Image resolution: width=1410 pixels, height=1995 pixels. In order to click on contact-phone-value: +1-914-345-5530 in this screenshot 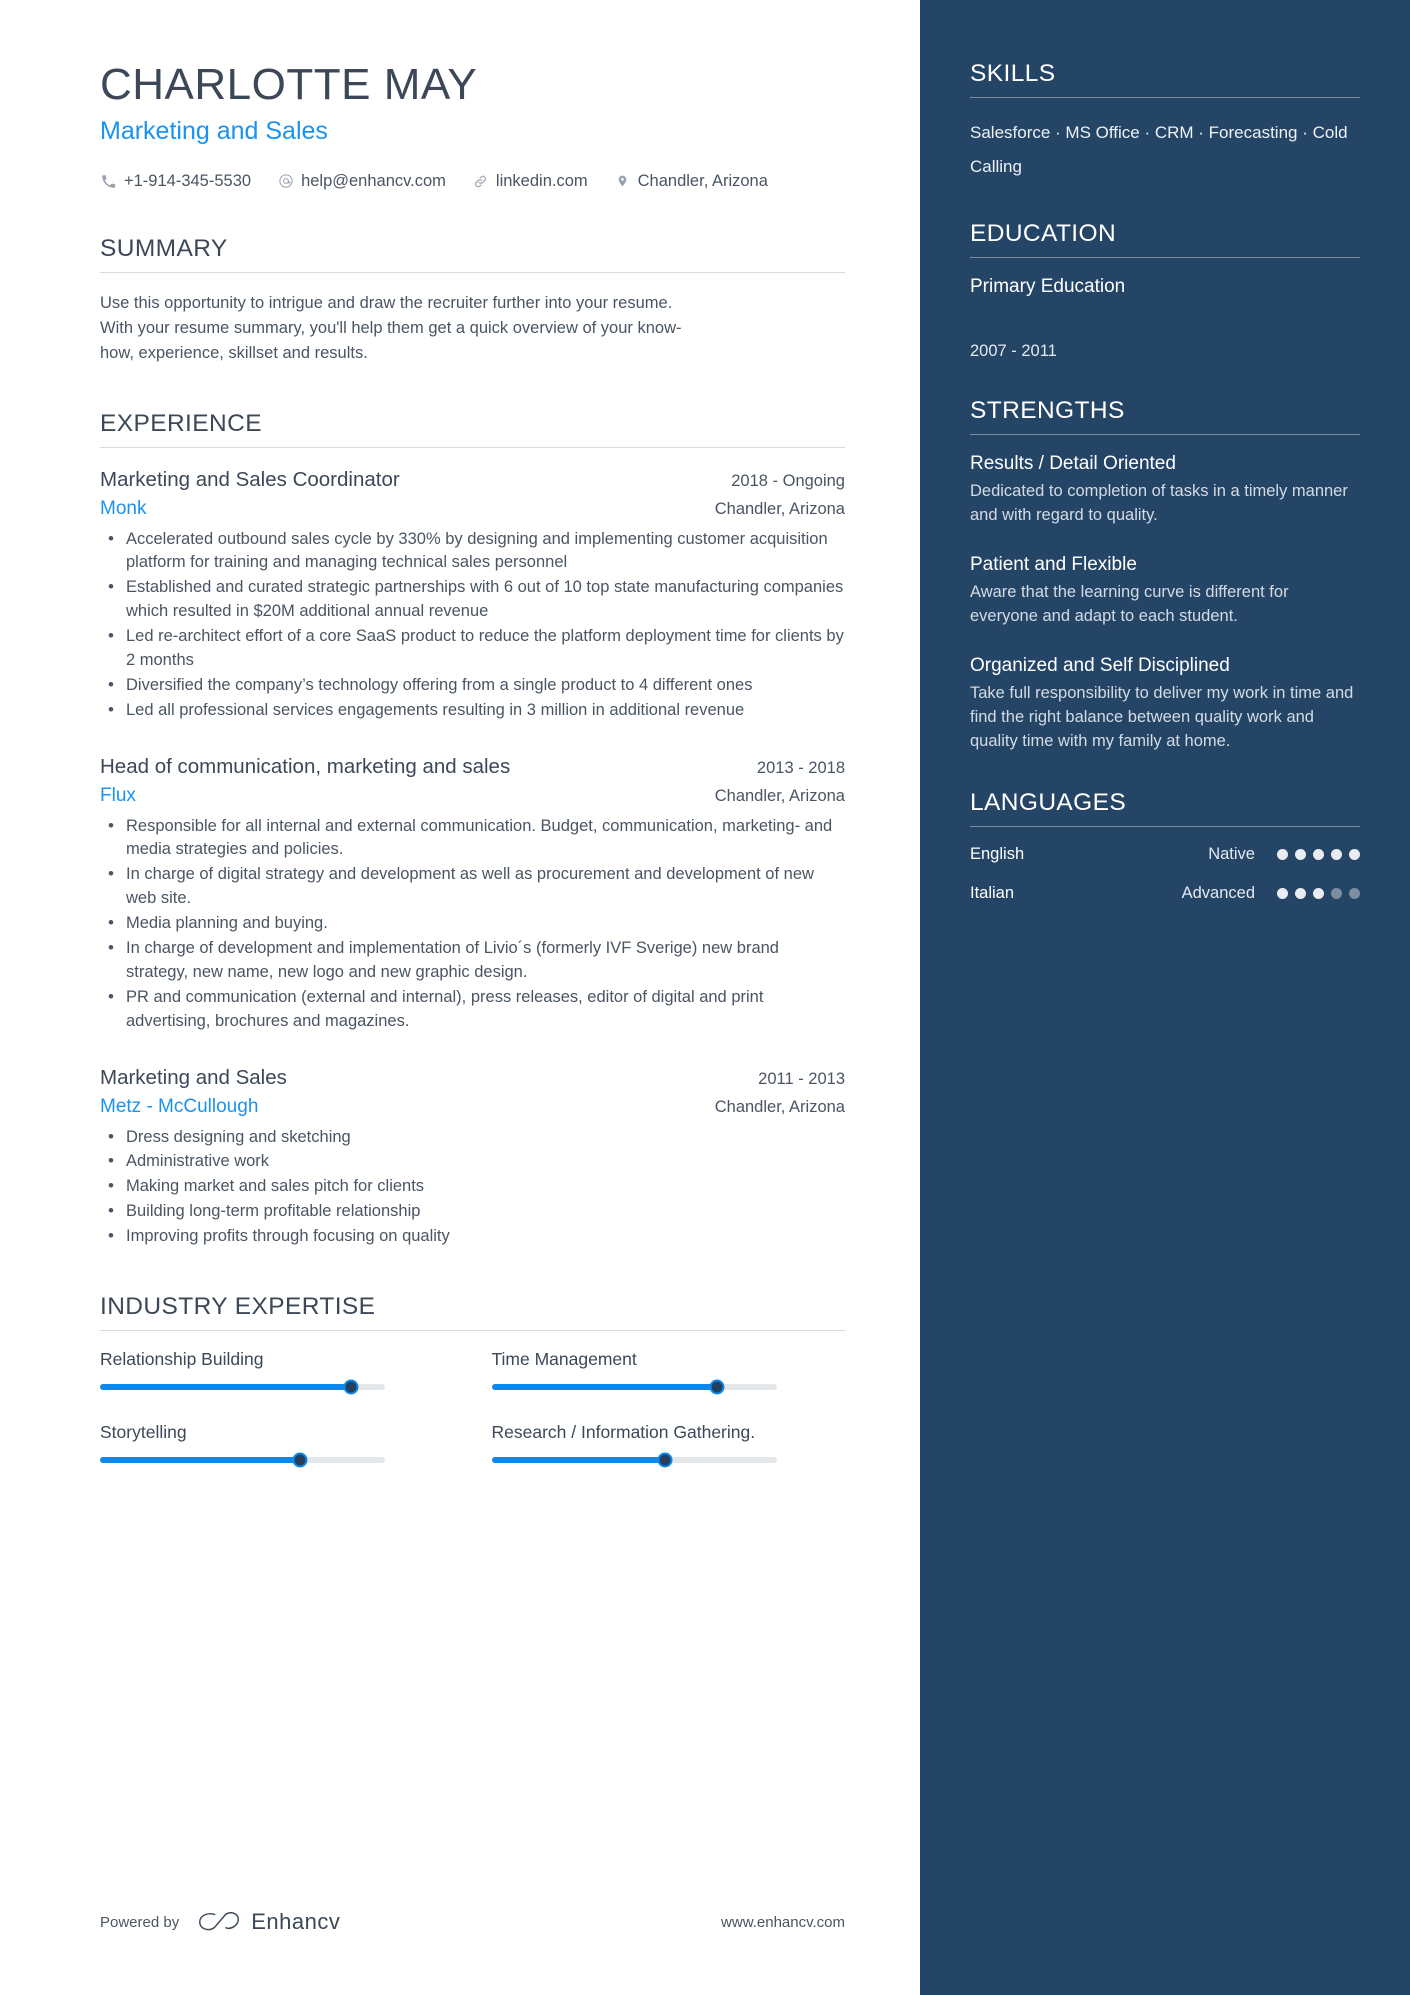, I will do `click(188, 180)`.